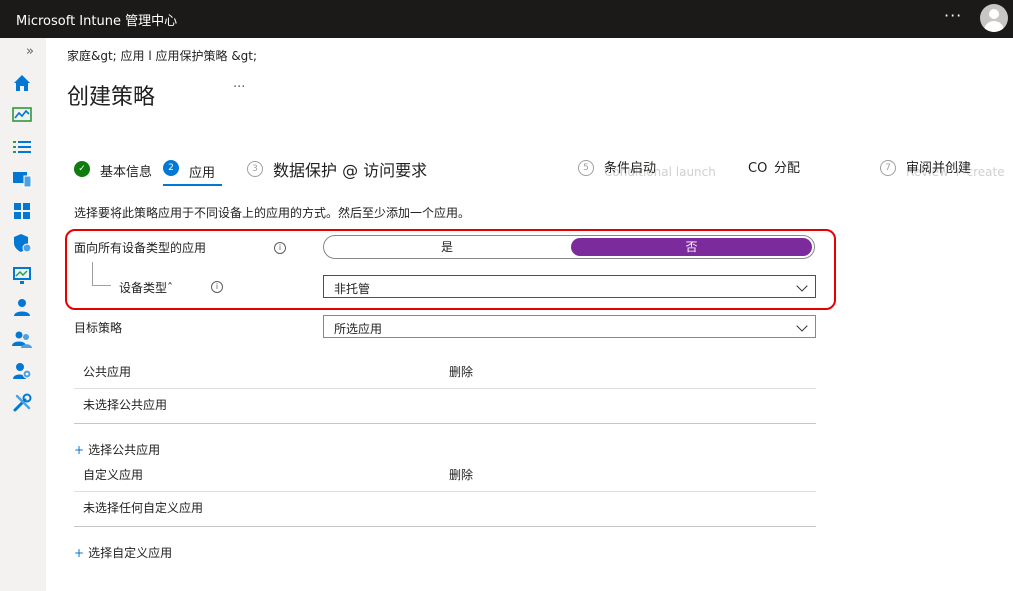 Image resolution: width=1013 pixels, height=591 pixels. What do you see at coordinates (255, 169) in the screenshot?
I see `step-3-number: 3` at bounding box center [255, 169].